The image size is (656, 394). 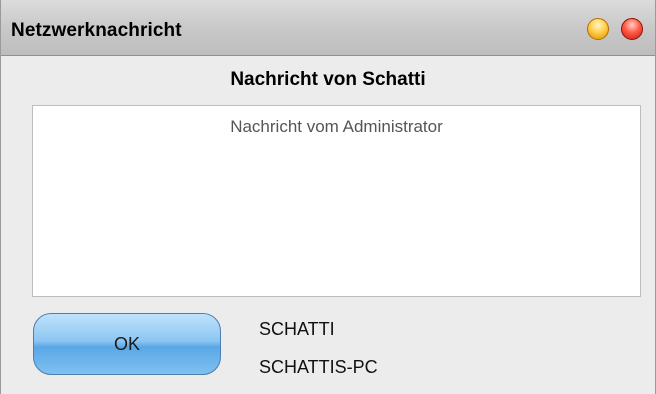 What do you see at coordinates (598, 29) in the screenshot?
I see `minimize-button` at bounding box center [598, 29].